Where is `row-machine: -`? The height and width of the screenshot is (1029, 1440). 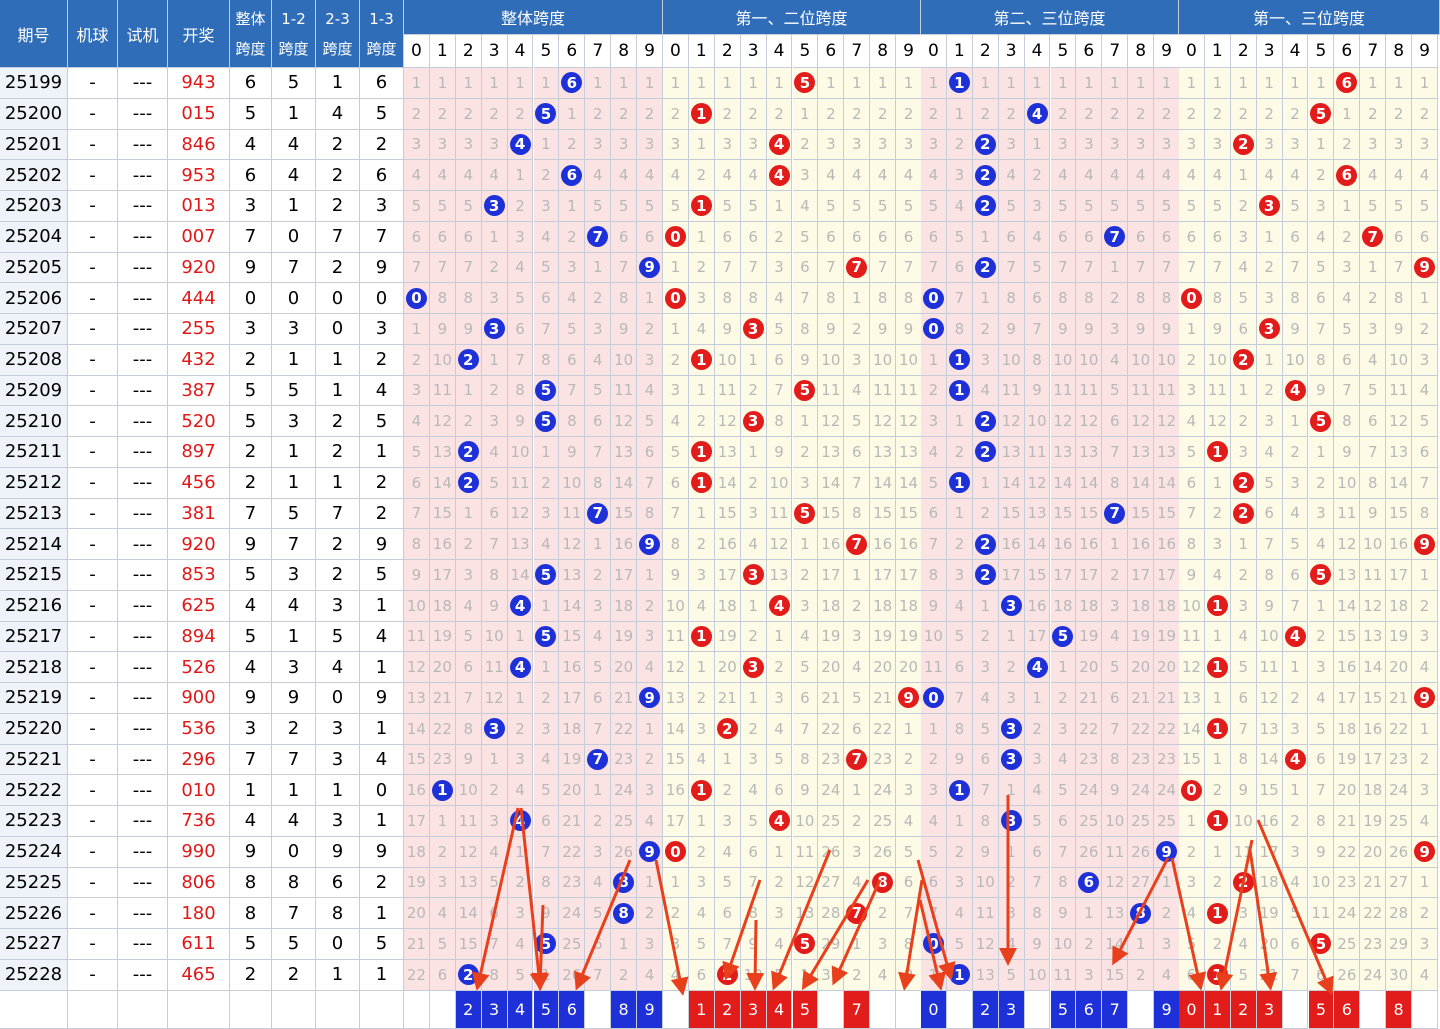
row-machine: - is located at coordinates (93, 360).